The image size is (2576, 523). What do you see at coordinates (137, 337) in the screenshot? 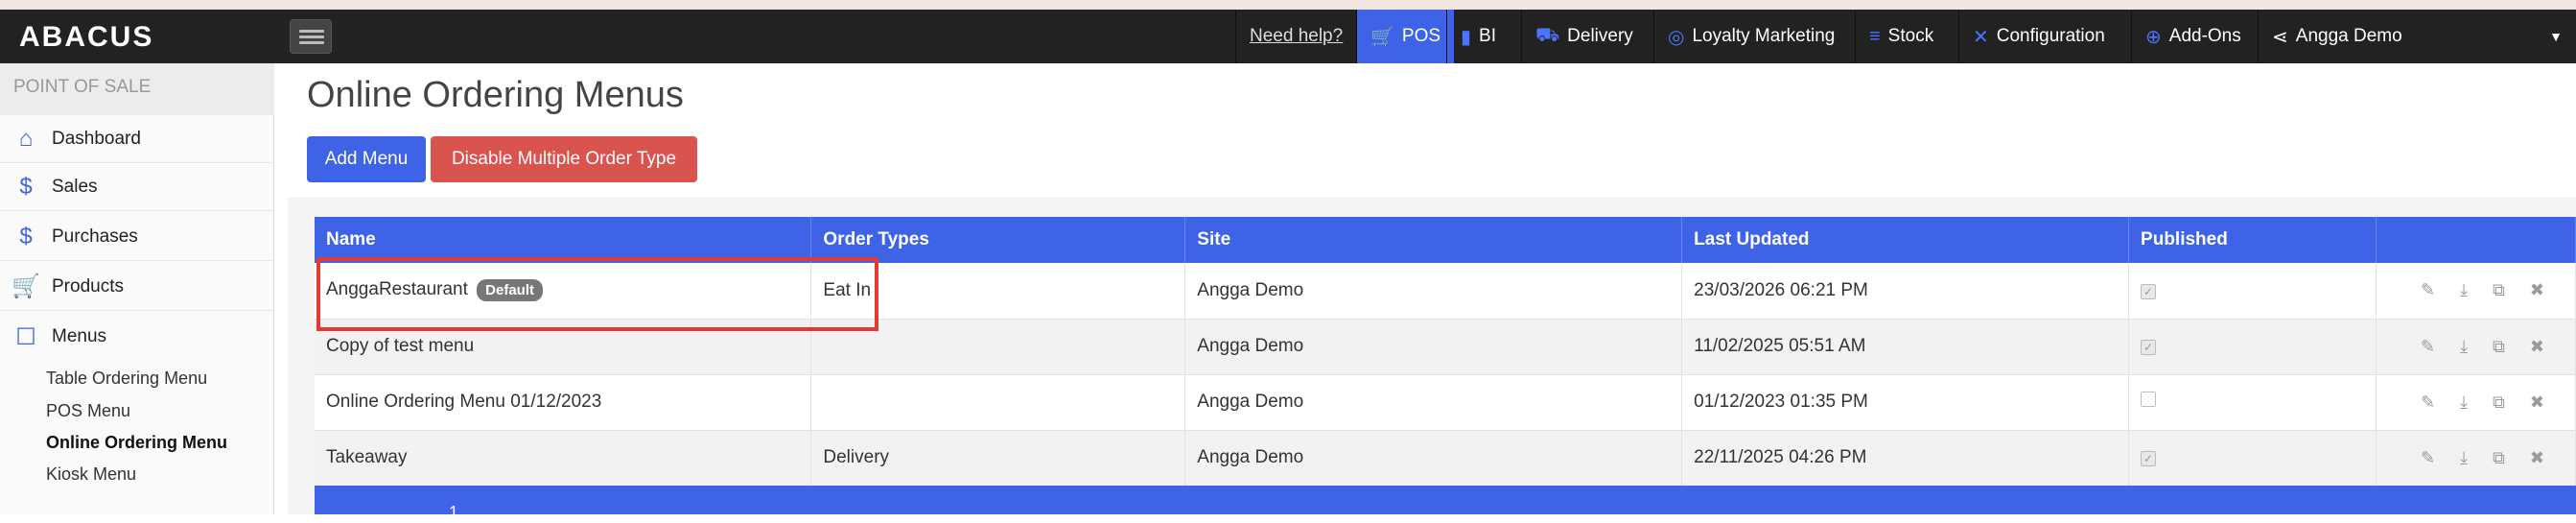
I see `sidebar-item-menus: ☐ Menus` at bounding box center [137, 337].